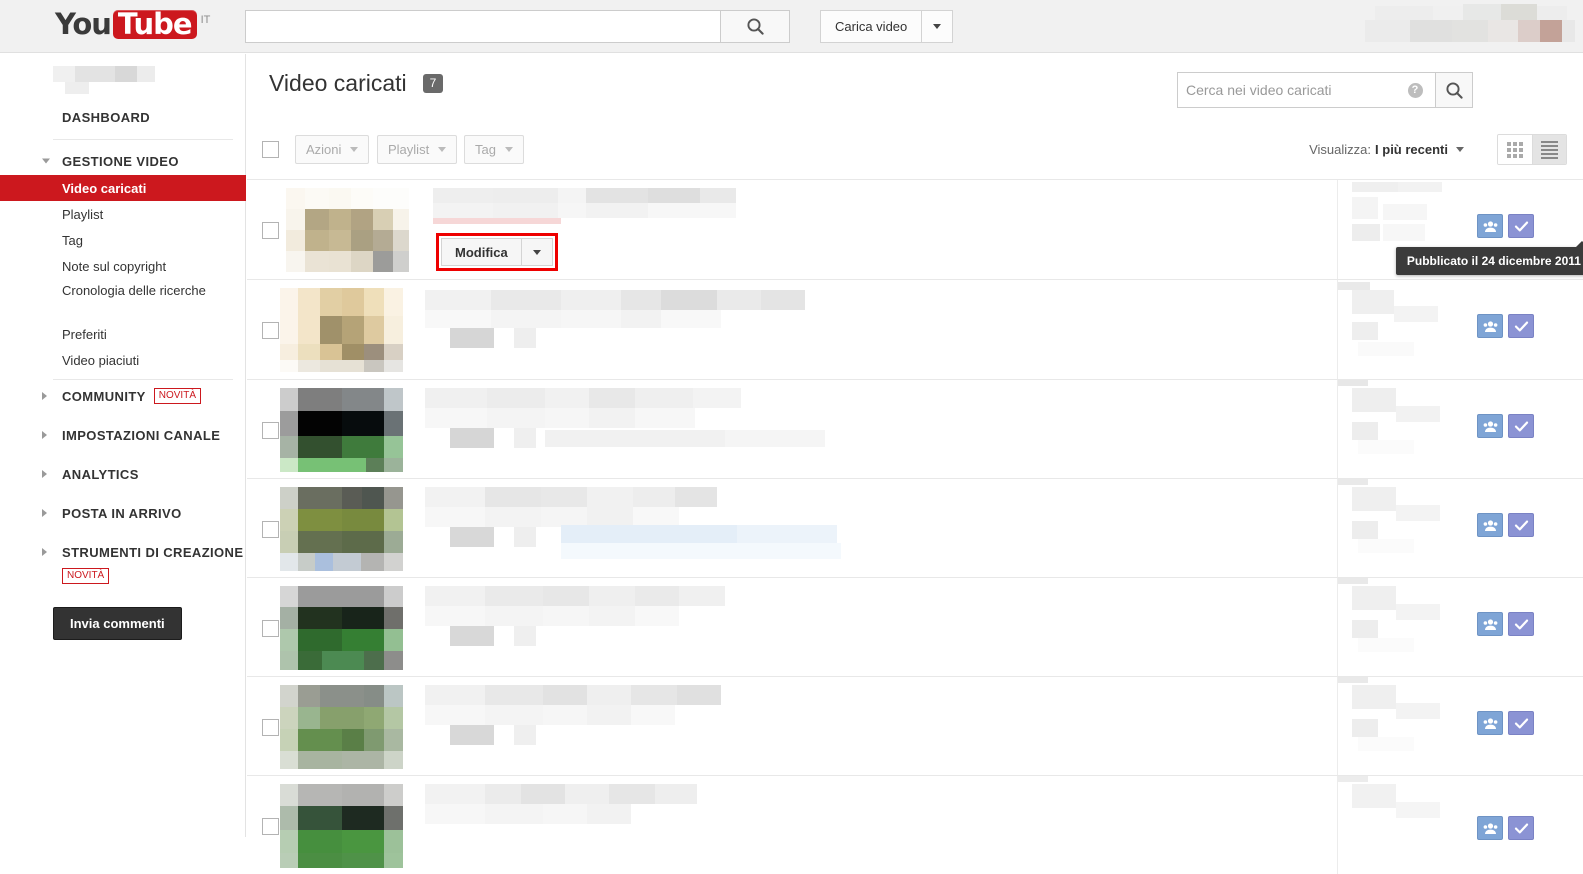 This screenshot has height=874, width=1583. I want to click on sidebar-item-note-copyright: Note sul copyright, so click(123, 266).